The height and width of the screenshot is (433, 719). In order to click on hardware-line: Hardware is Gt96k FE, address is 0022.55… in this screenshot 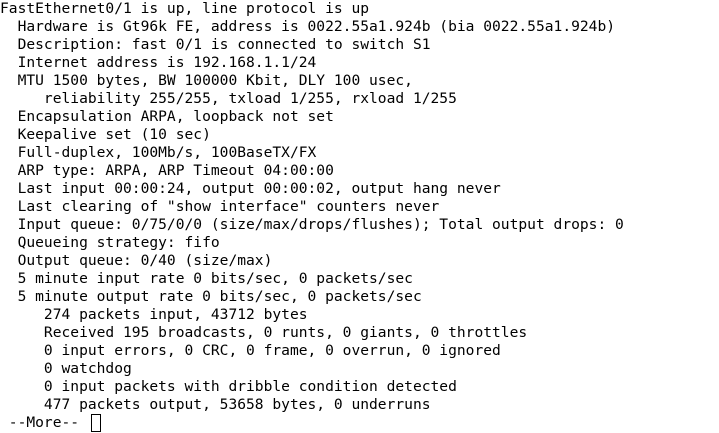, I will do `click(308, 26)`.